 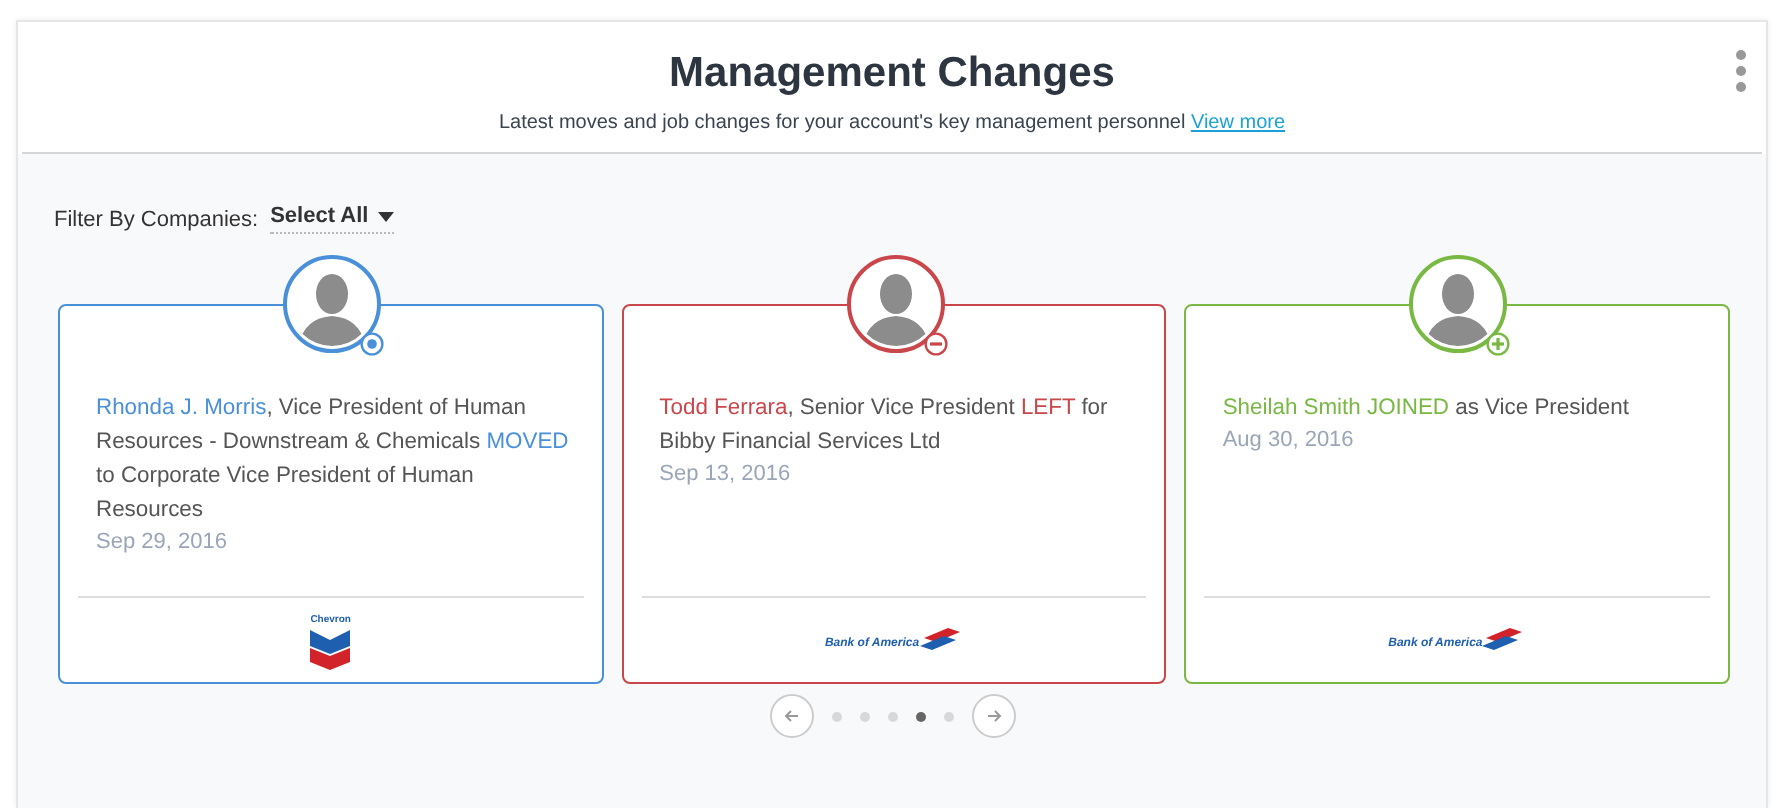 I want to click on widget-title: Management Changes, so click(x=892, y=74).